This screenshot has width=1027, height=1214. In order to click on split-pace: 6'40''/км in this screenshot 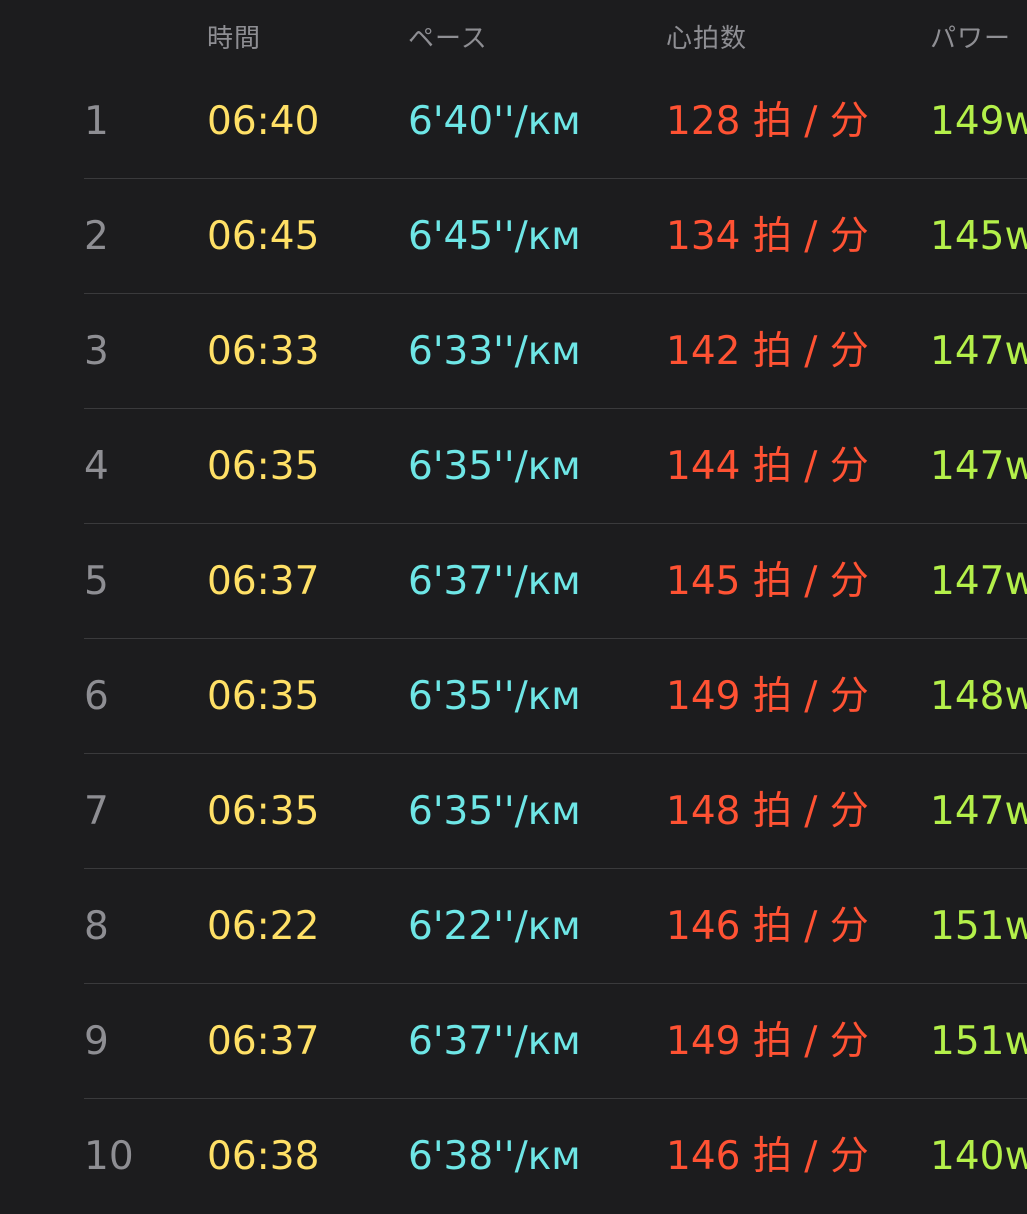, I will do `click(494, 121)`.